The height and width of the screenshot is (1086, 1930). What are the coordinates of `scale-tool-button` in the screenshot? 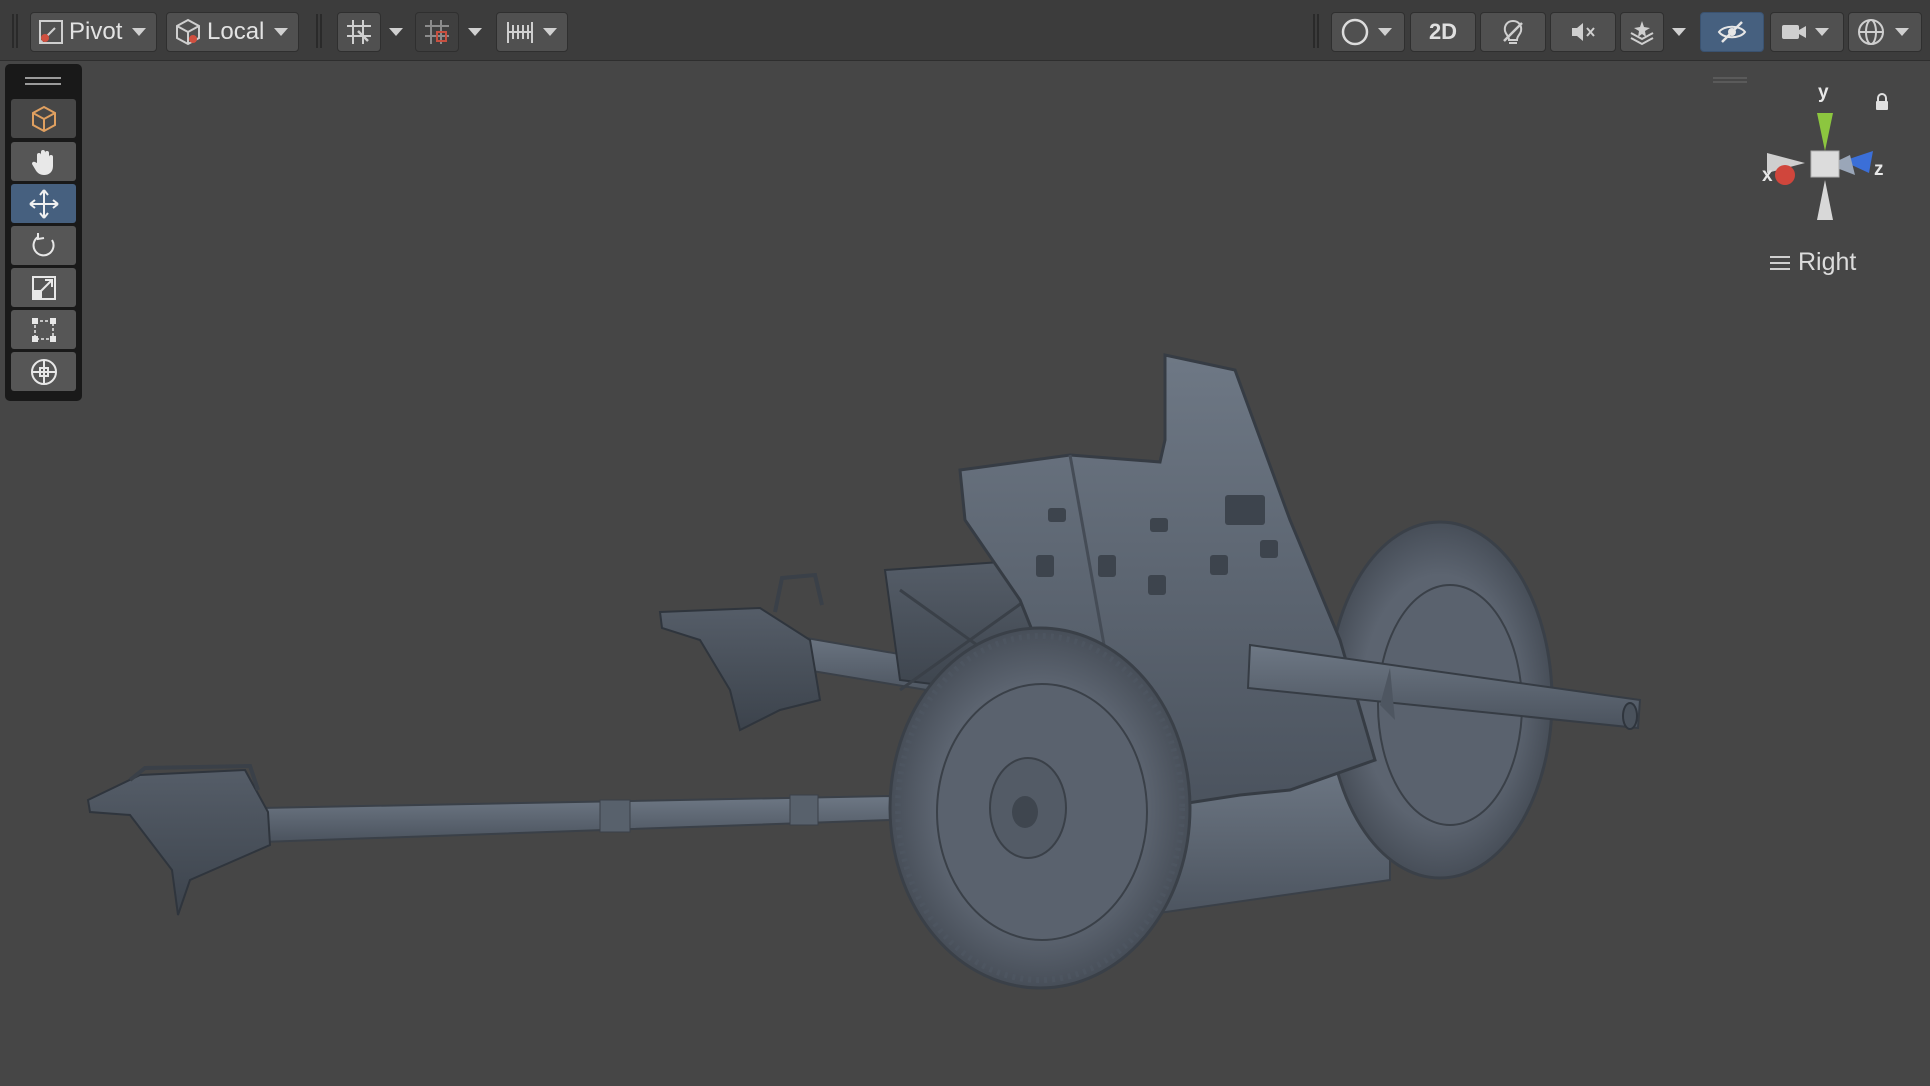 It's located at (43, 287).